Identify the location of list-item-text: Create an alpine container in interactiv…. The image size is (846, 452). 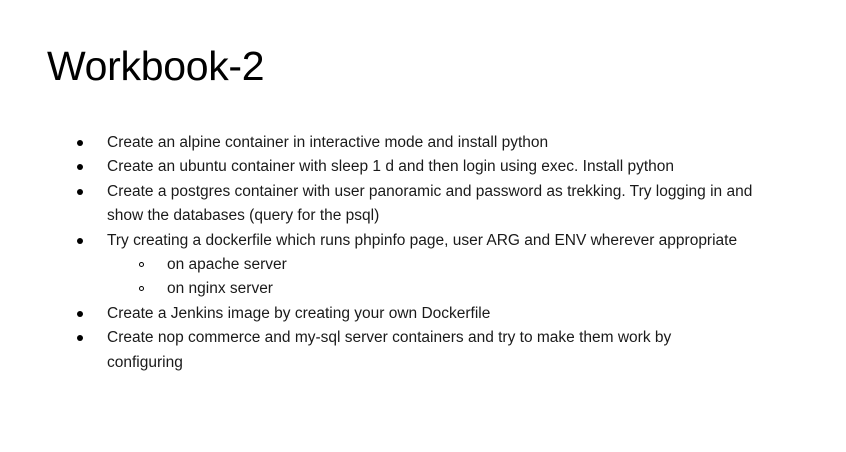
(328, 142).